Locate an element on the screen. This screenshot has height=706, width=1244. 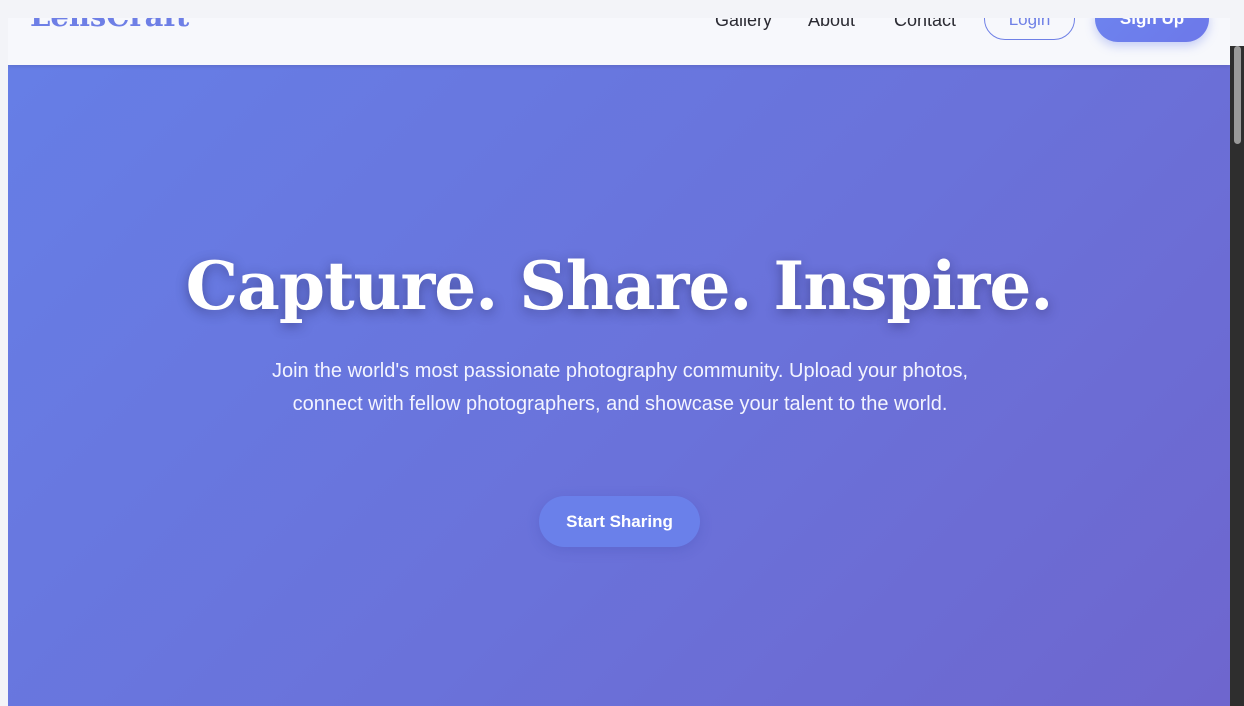
vertical-scrollbar is located at coordinates (1237, 376).